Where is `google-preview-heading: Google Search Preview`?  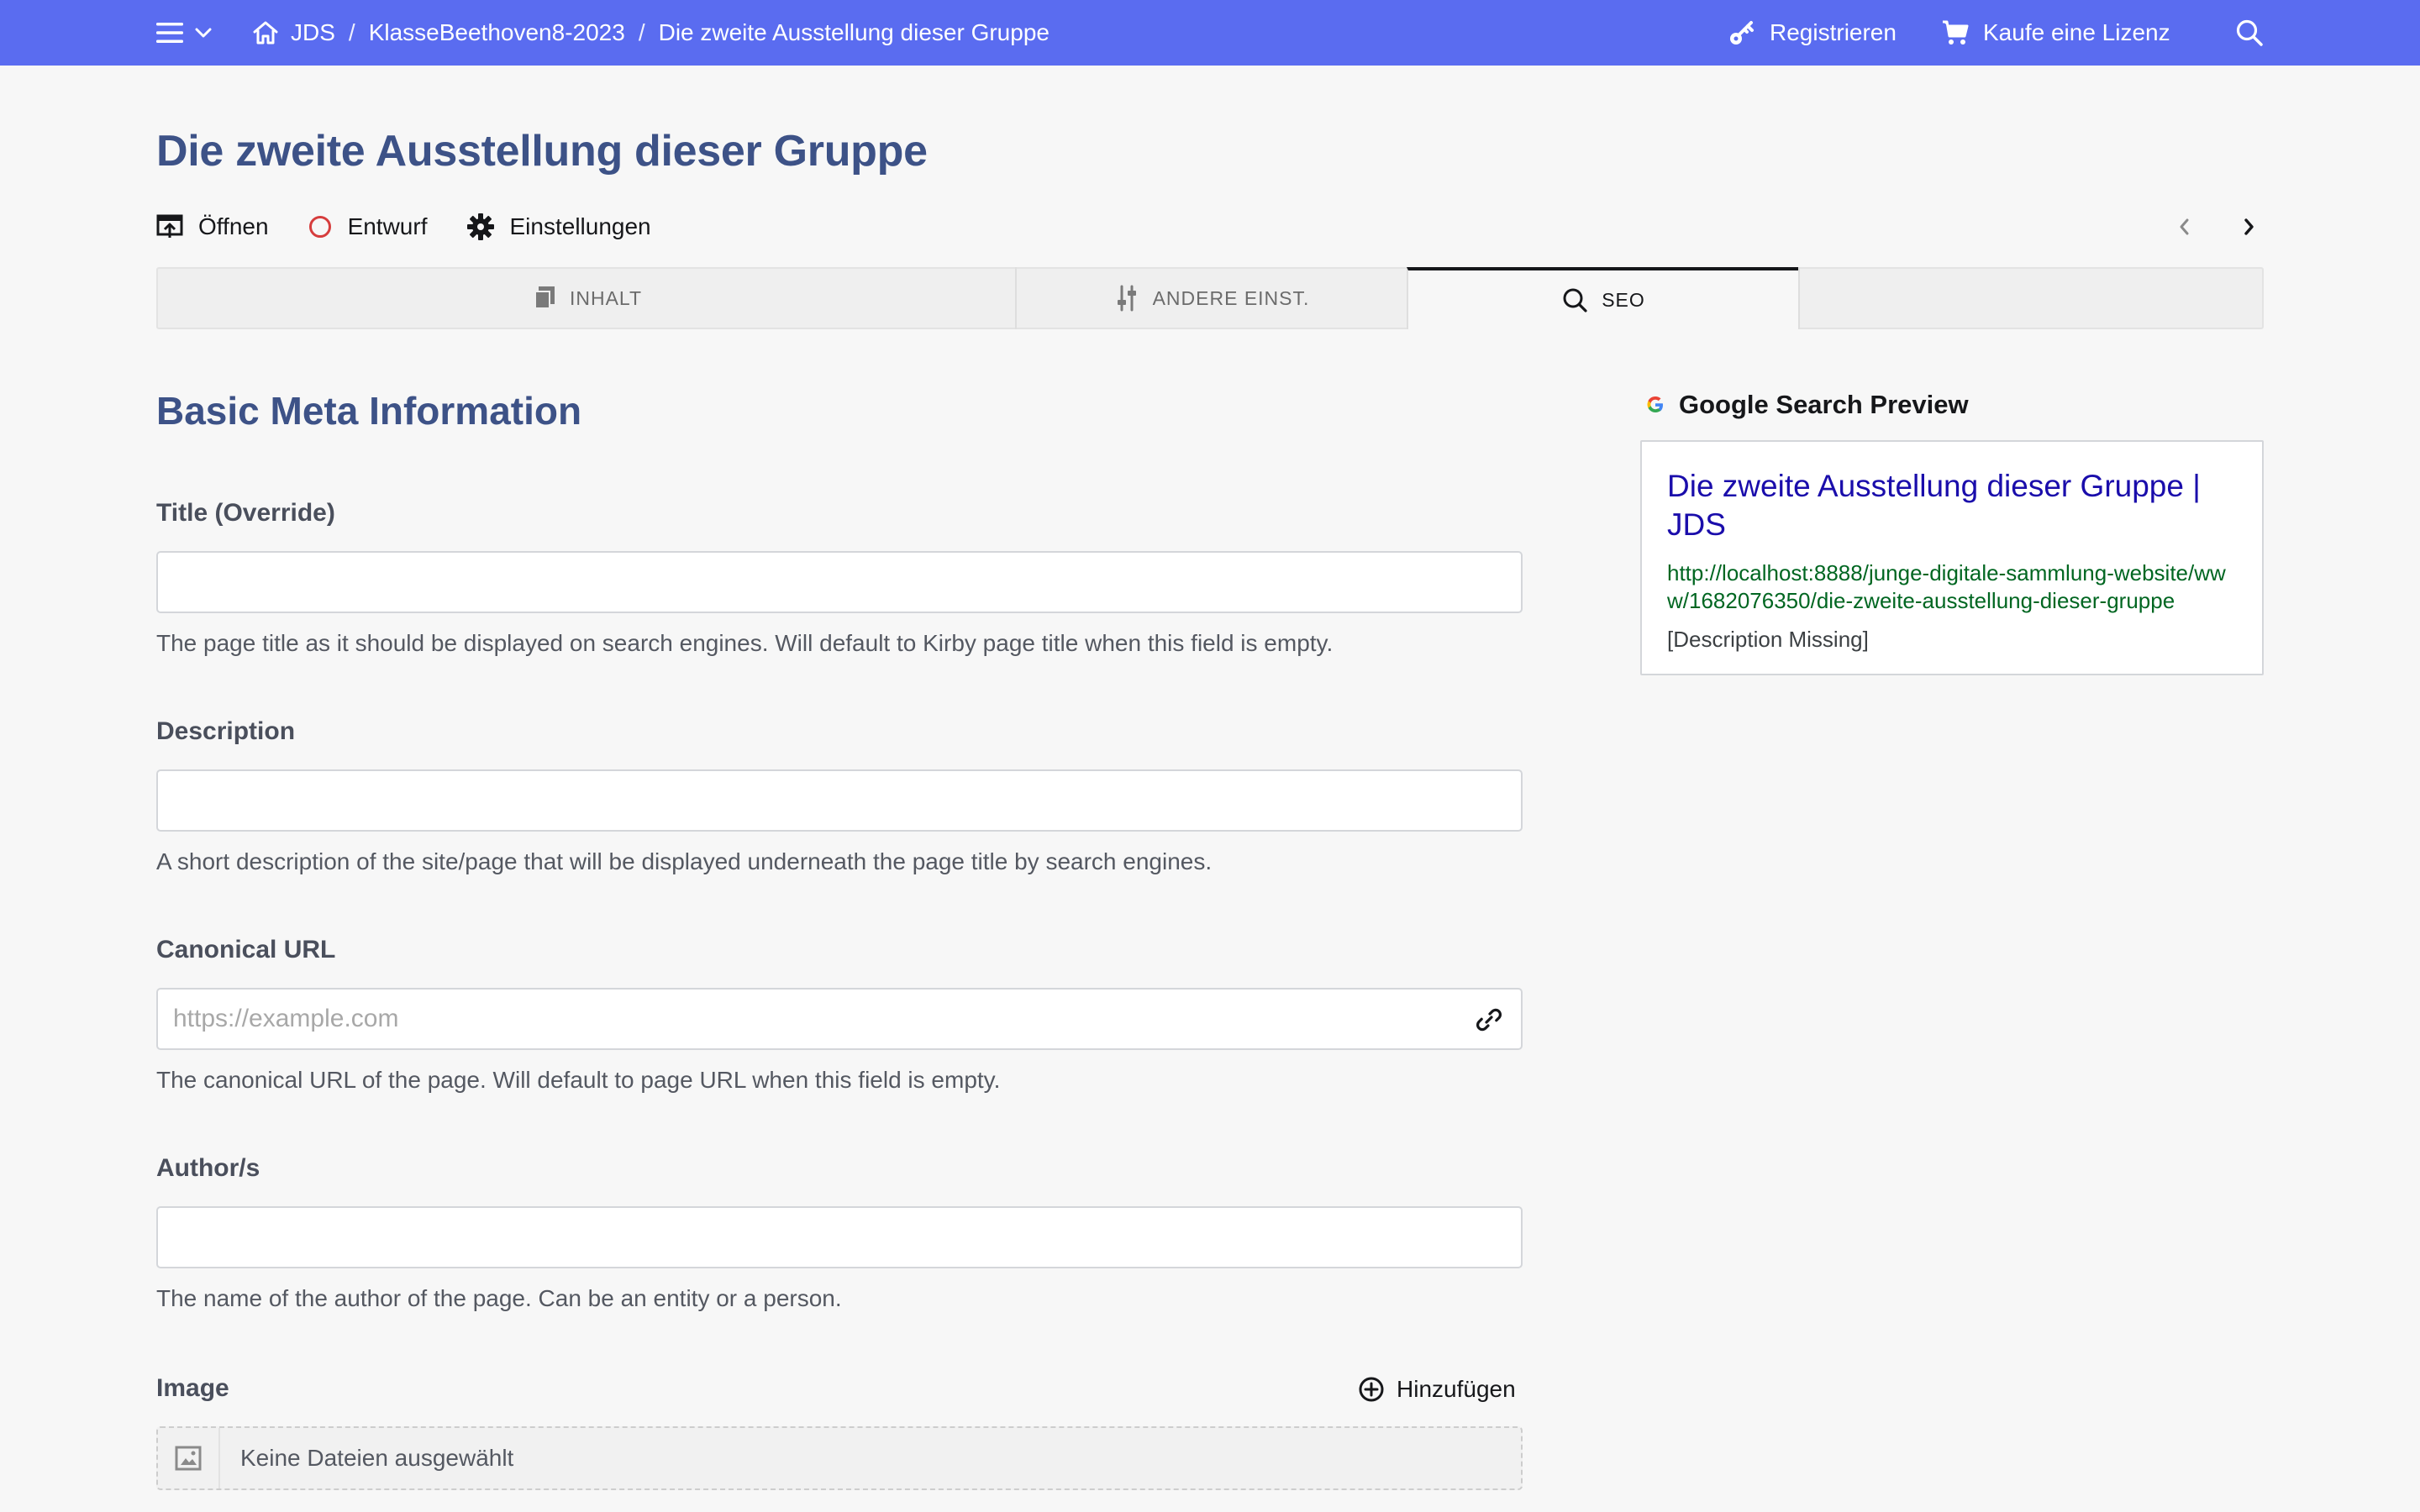
google-preview-heading: Google Search Preview is located at coordinates (1807, 404).